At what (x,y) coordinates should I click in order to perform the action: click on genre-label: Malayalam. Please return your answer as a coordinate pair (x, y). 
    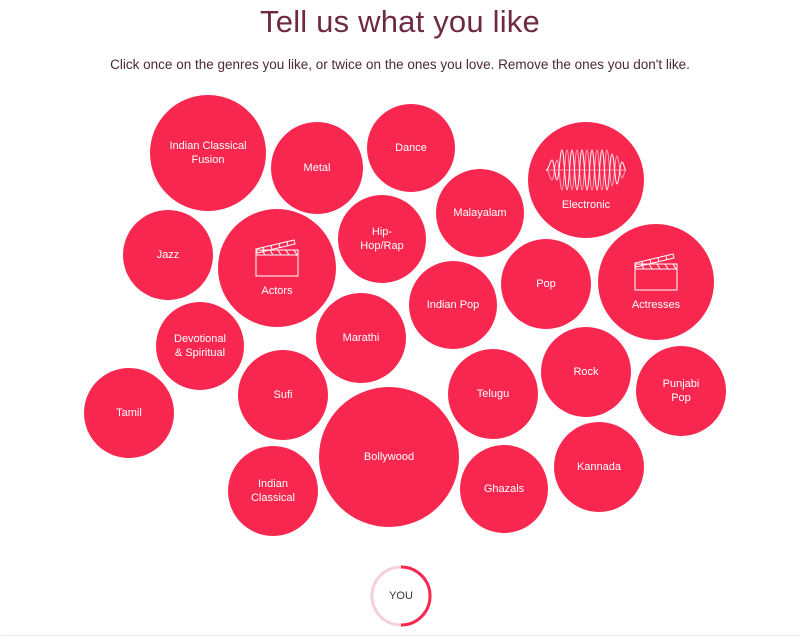
    Looking at the image, I should click on (480, 213).